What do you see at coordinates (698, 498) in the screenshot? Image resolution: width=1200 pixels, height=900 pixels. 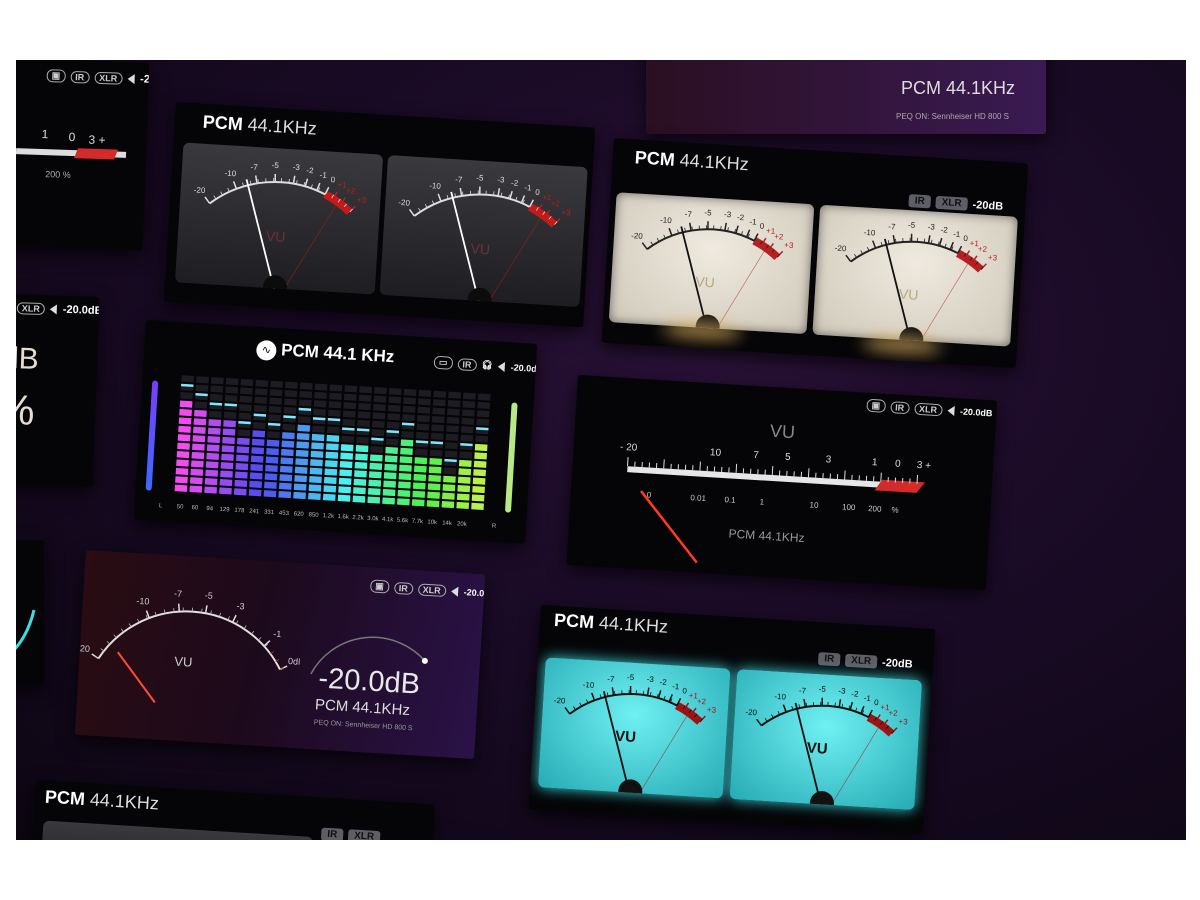 I see `linear-bottom-label: 0.01` at bounding box center [698, 498].